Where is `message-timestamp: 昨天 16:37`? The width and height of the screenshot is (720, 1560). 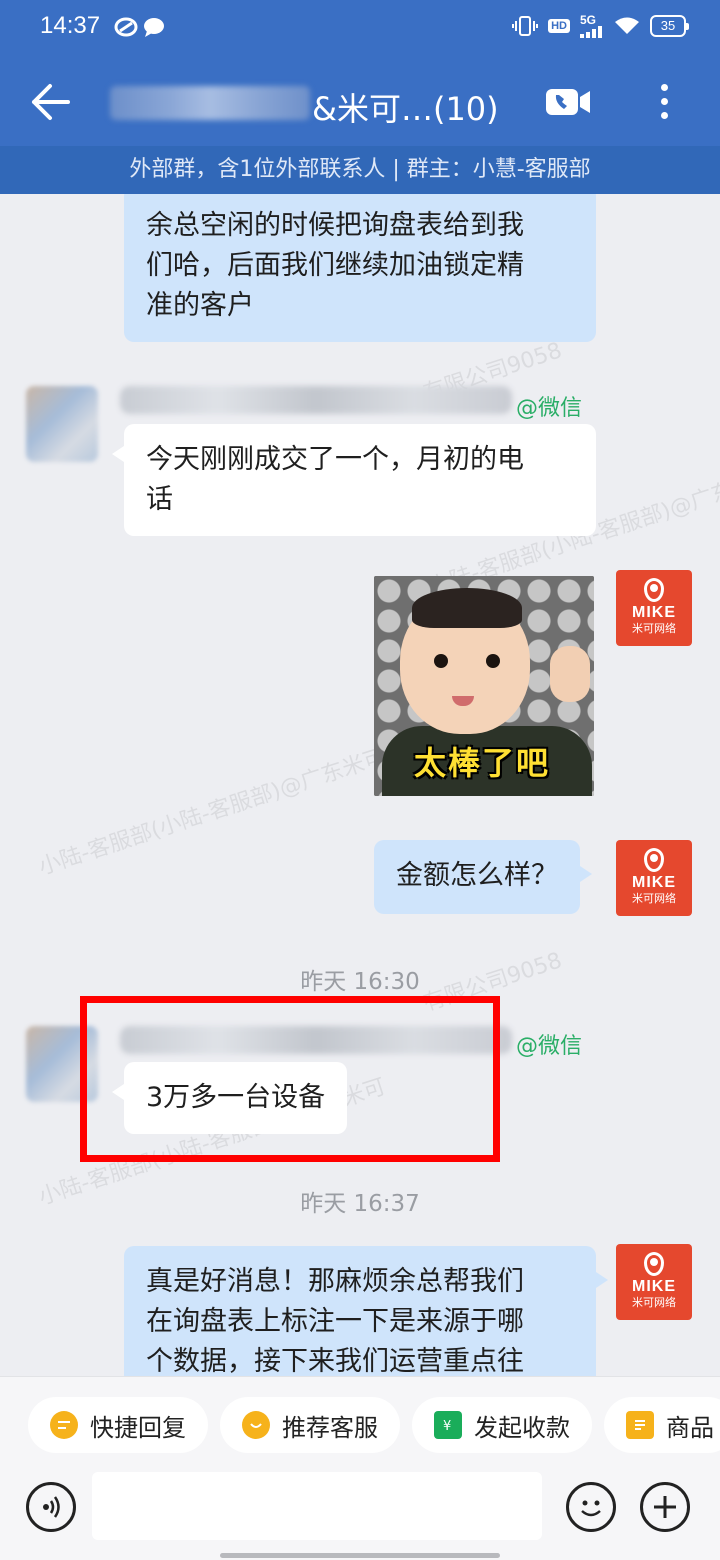
message-timestamp: 昨天 16:37 is located at coordinates (360, 1204).